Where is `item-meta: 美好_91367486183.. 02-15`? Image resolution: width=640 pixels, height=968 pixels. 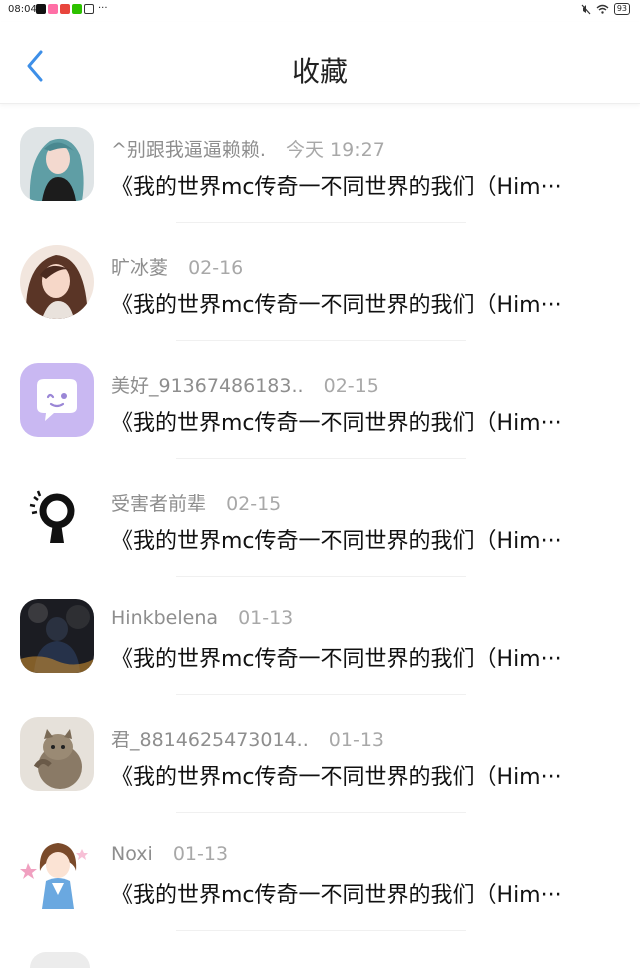
item-meta: 美好_91367486183.. 02-15 is located at coordinates (245, 384).